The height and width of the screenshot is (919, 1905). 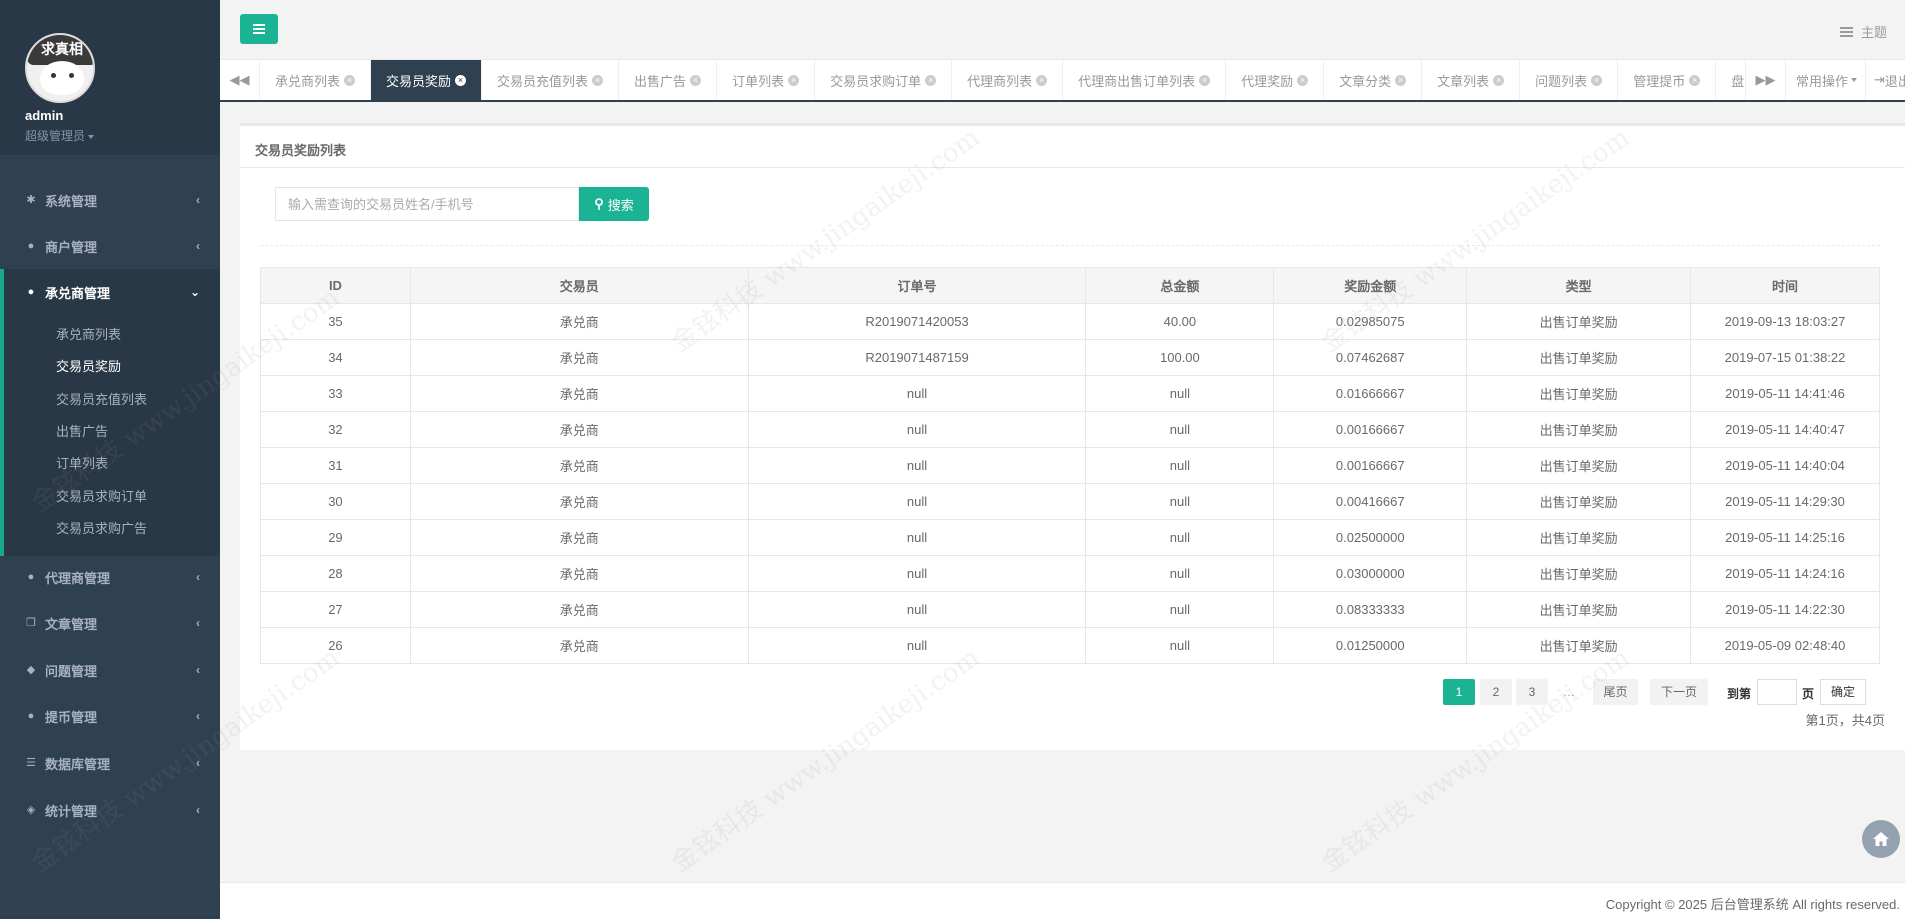 I want to click on submenu-item-order-list: 订单列表, so click(x=82, y=462).